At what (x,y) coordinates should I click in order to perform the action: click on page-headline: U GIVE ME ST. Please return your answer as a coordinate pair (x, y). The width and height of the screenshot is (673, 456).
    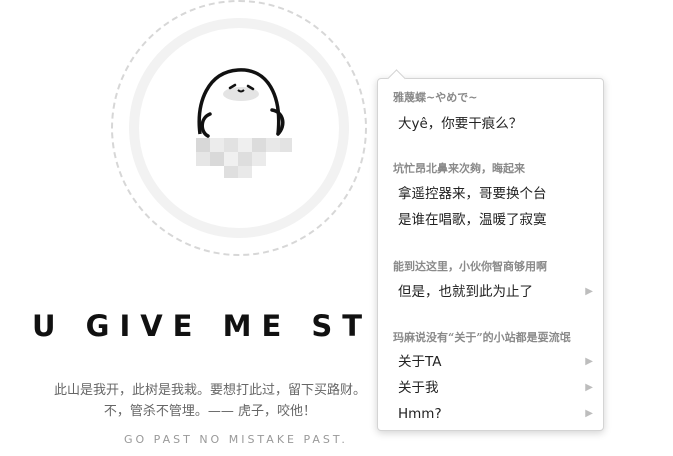
    Looking at the image, I should click on (202, 326).